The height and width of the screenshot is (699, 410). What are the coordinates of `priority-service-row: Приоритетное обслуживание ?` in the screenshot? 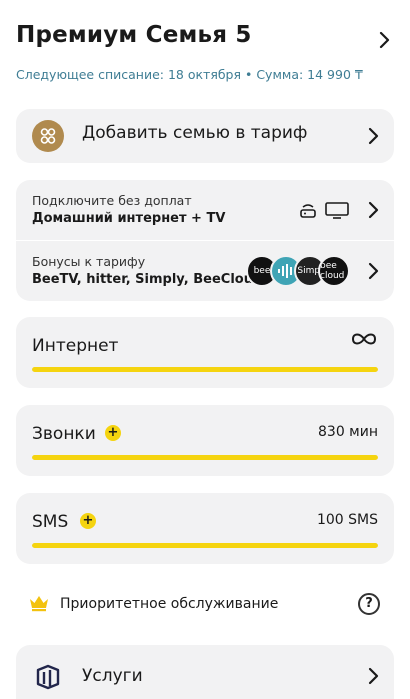 It's located at (205, 605).